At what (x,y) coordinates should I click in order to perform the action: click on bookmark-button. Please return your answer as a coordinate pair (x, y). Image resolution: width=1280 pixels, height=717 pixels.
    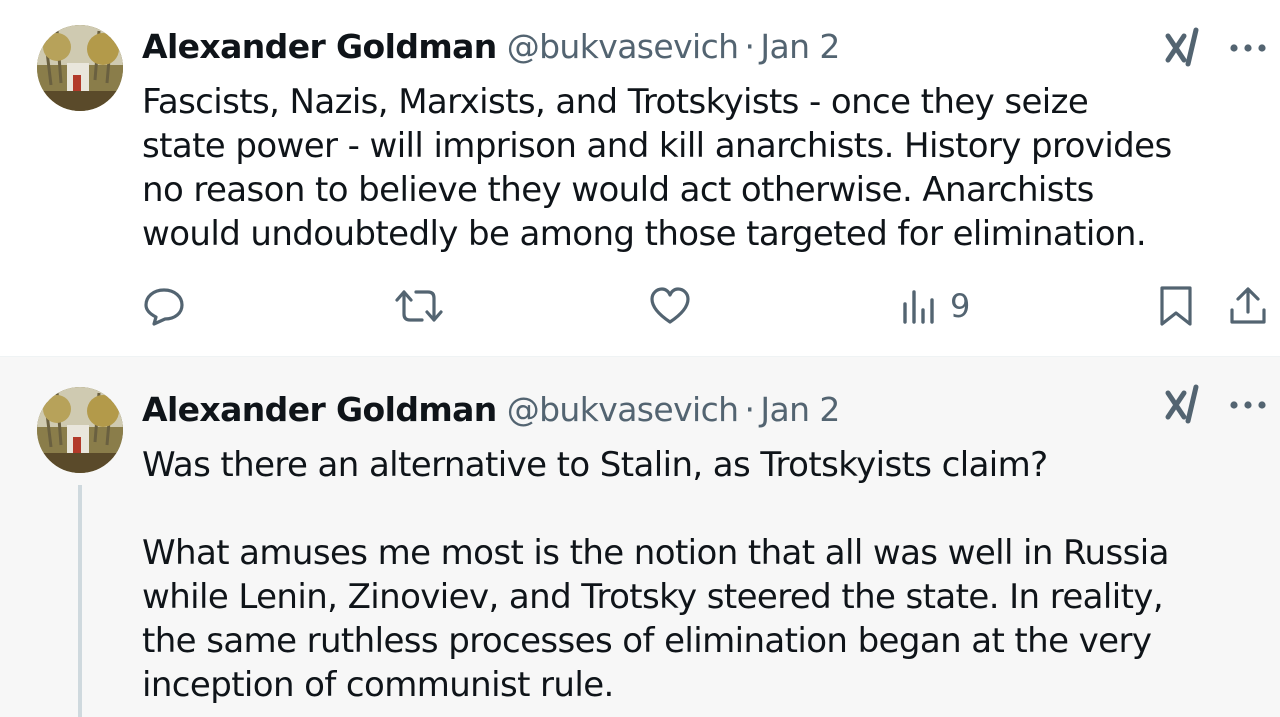
    Looking at the image, I should click on (1176, 306).